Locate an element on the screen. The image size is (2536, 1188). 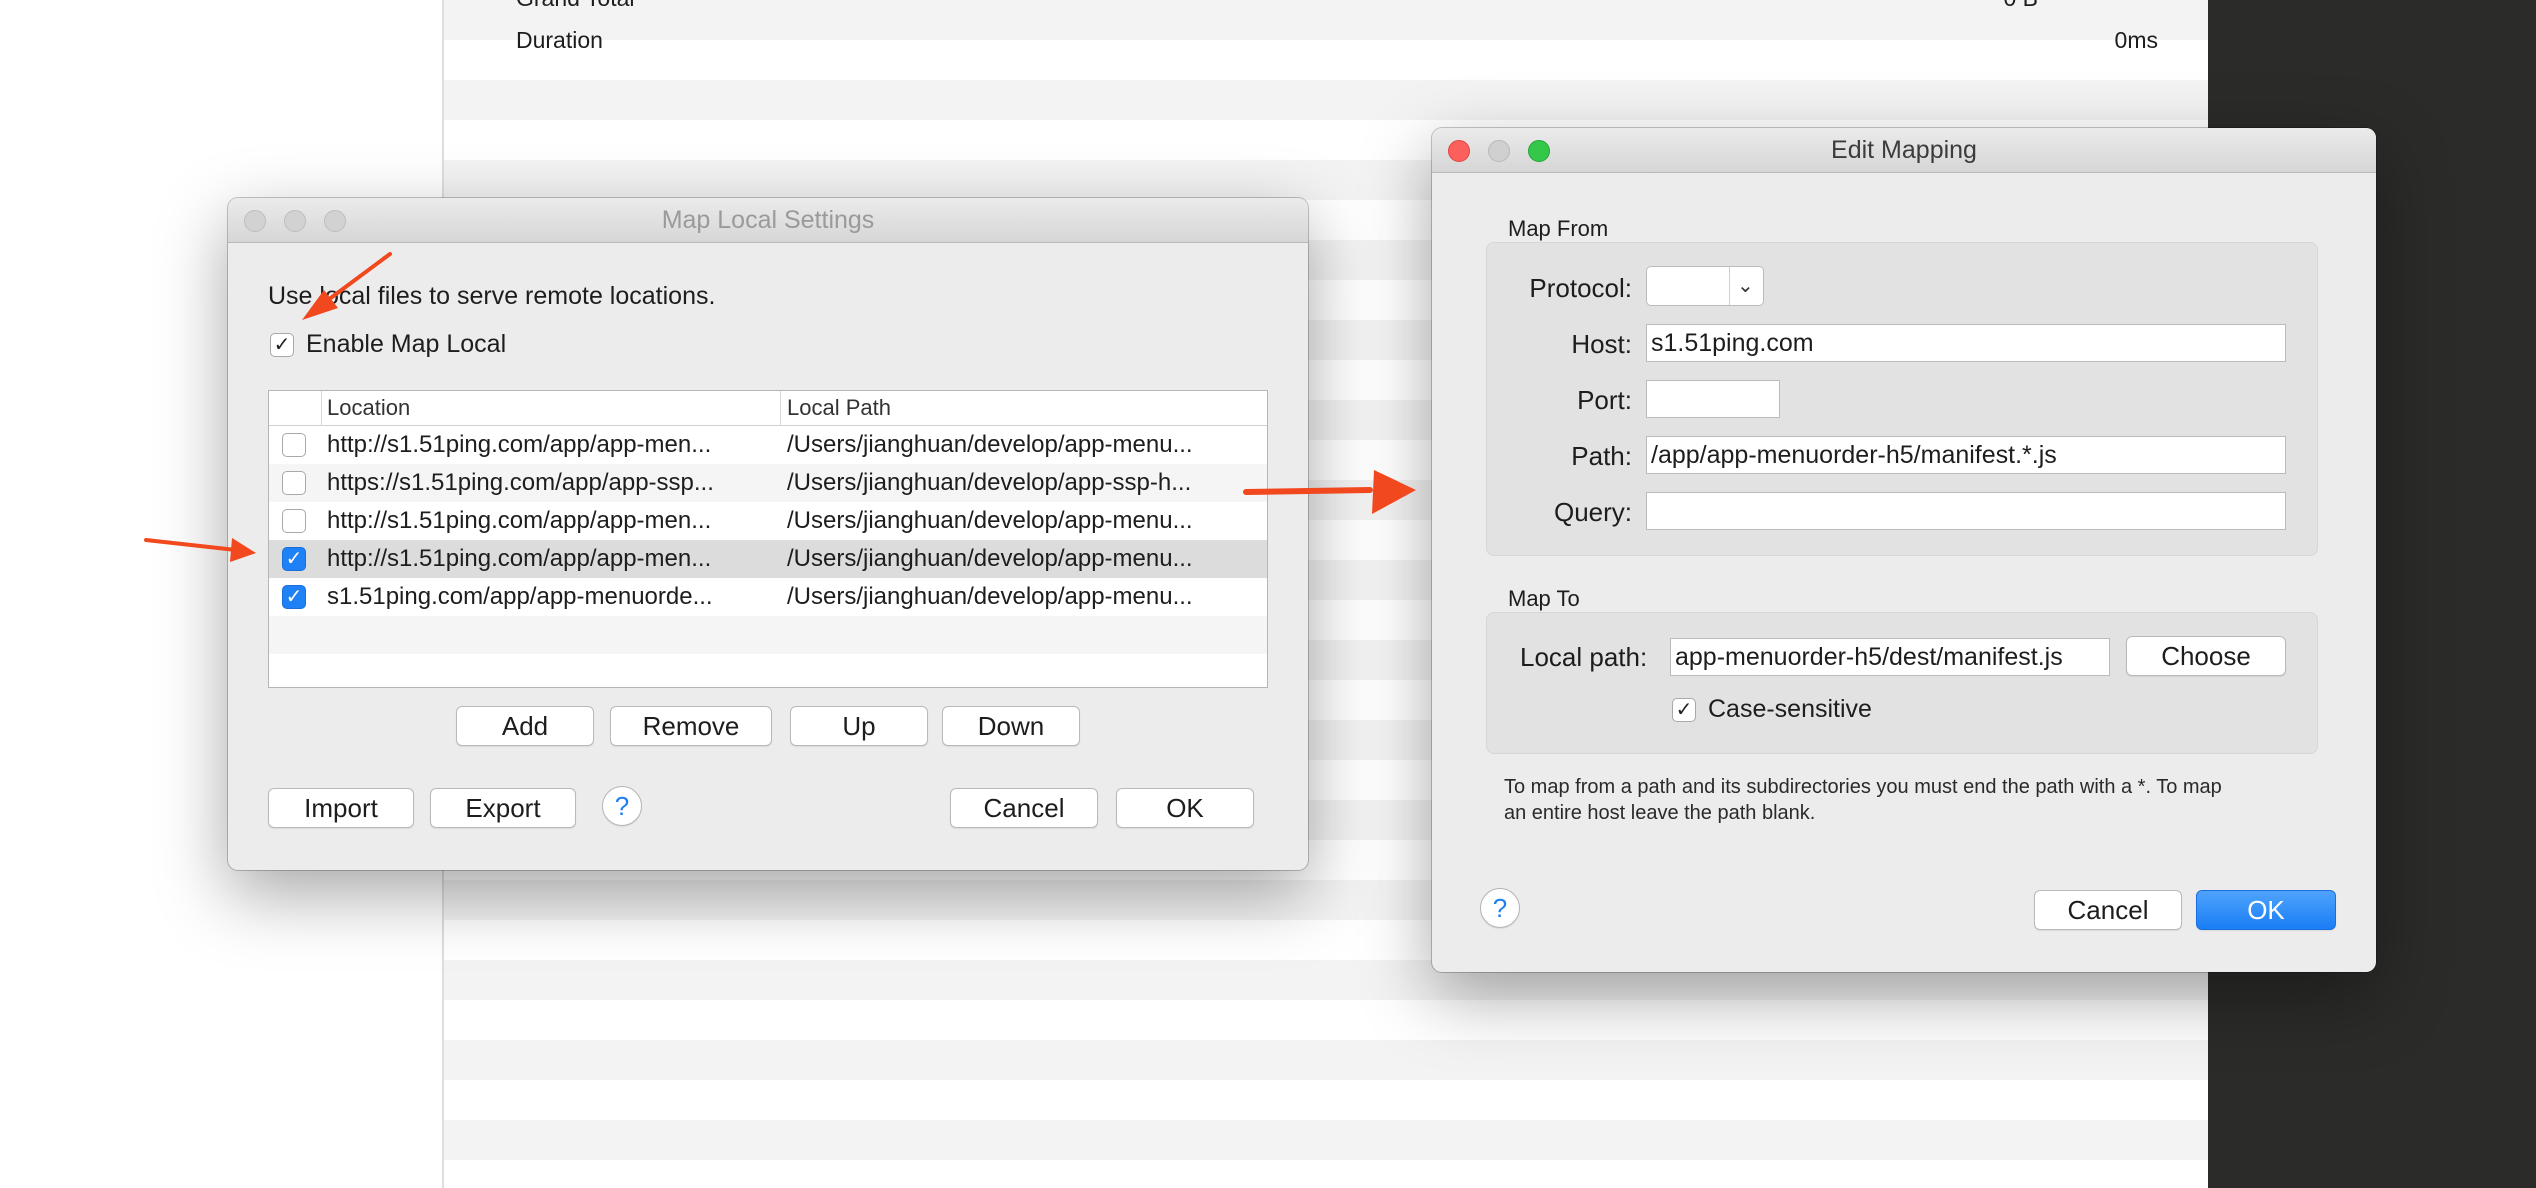
select-divider is located at coordinates (1729, 286).